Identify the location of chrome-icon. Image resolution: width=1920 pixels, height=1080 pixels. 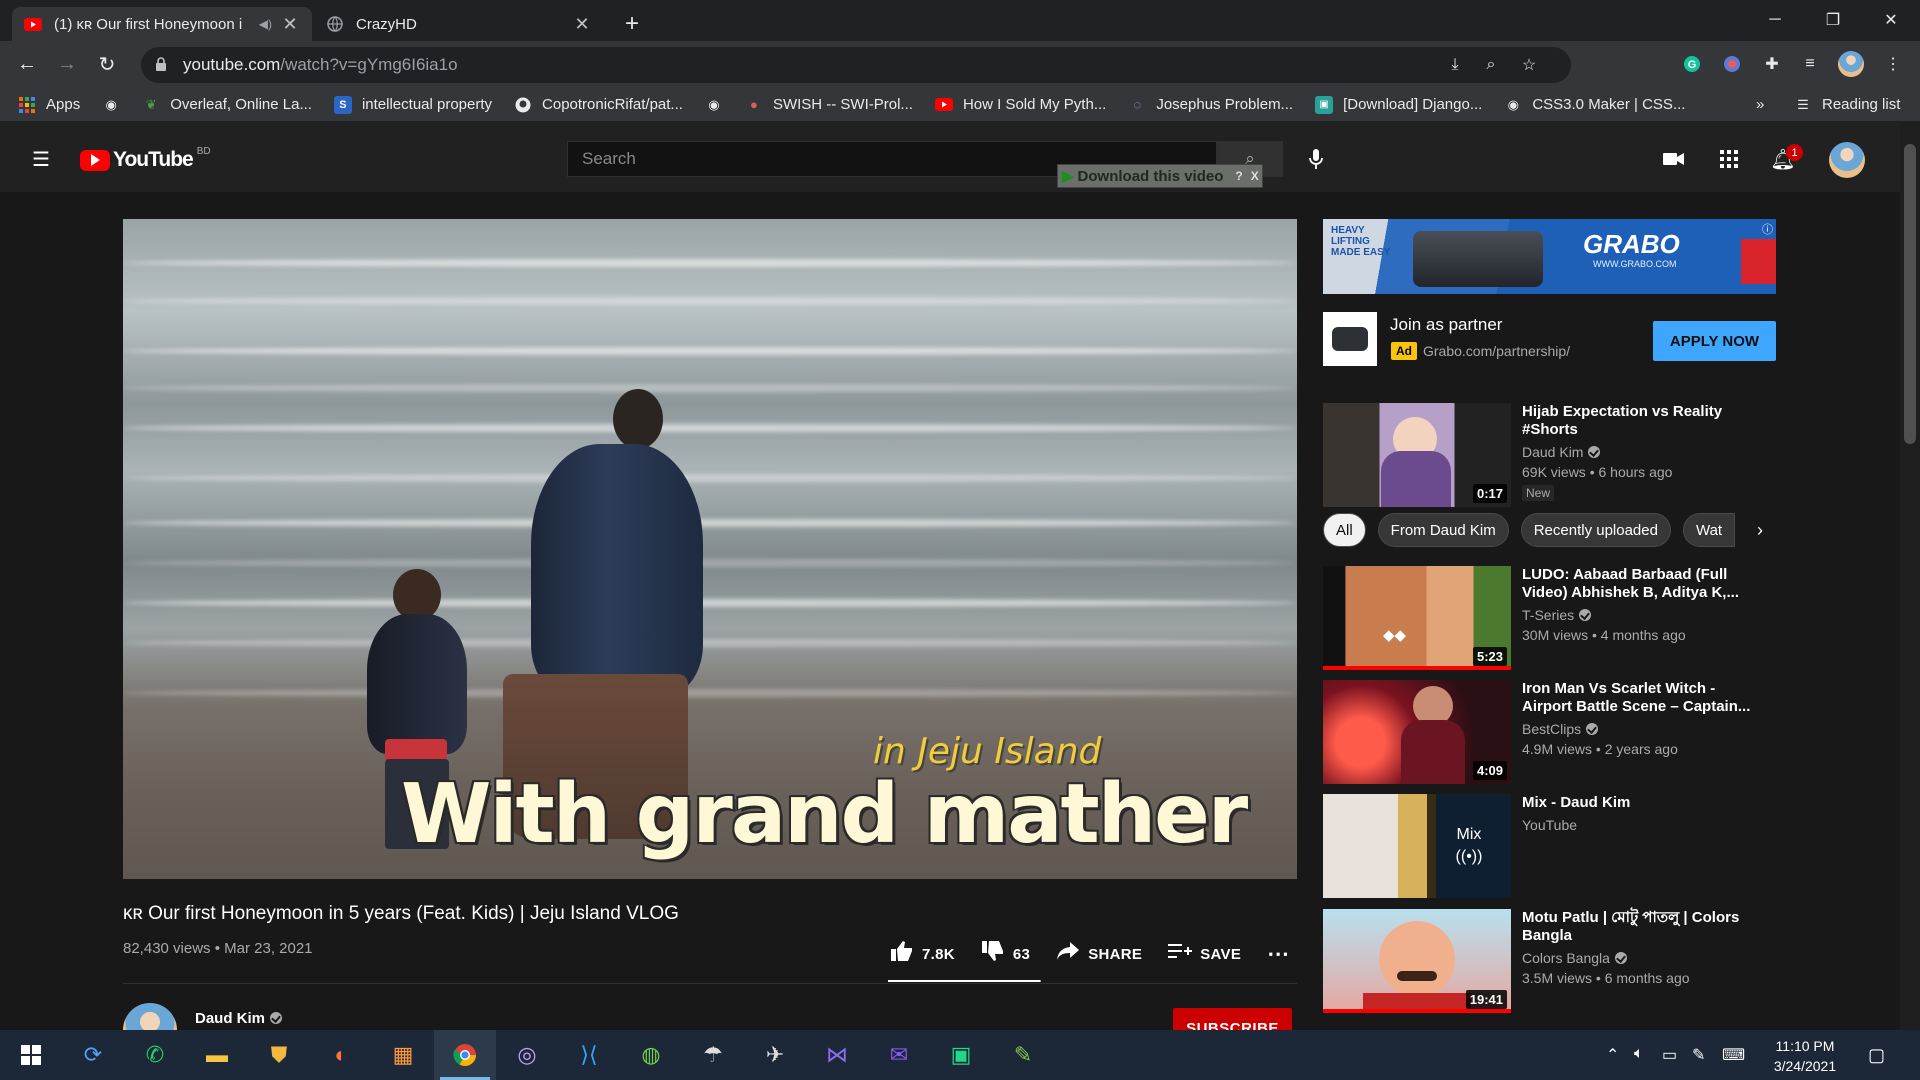
(465, 1055).